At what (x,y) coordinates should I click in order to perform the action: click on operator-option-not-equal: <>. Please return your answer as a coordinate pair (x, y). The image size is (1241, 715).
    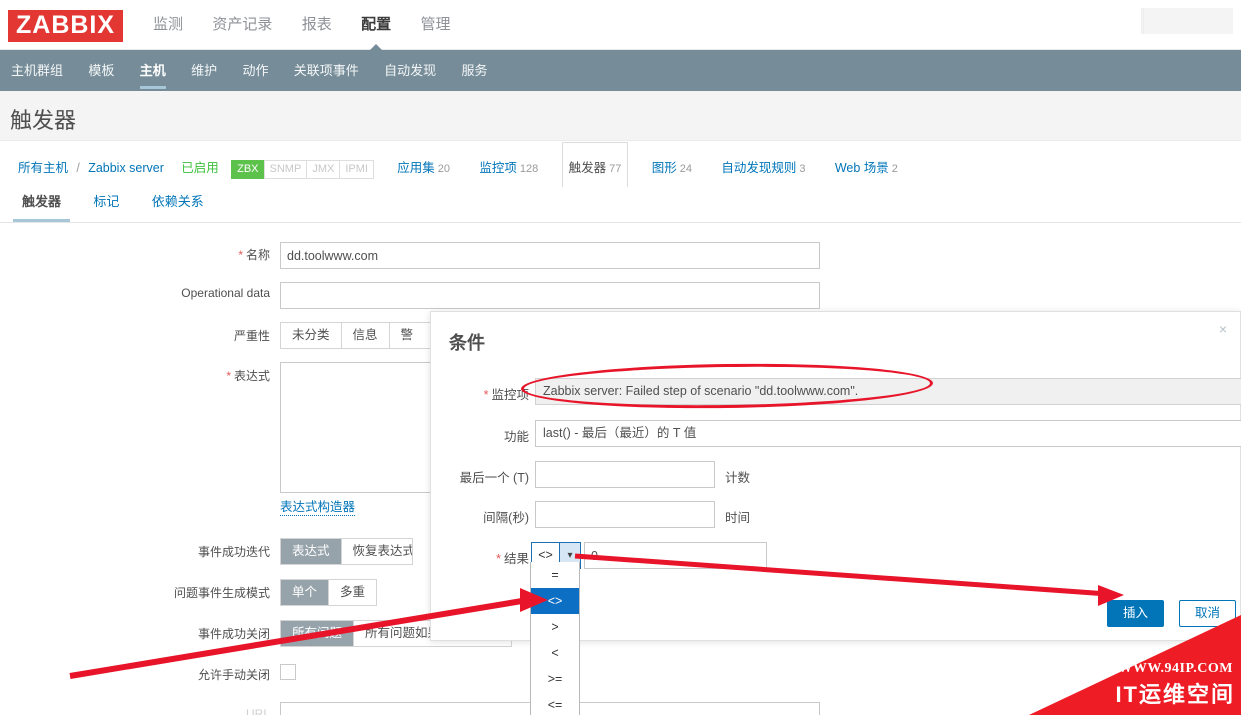
    Looking at the image, I should click on (555, 601).